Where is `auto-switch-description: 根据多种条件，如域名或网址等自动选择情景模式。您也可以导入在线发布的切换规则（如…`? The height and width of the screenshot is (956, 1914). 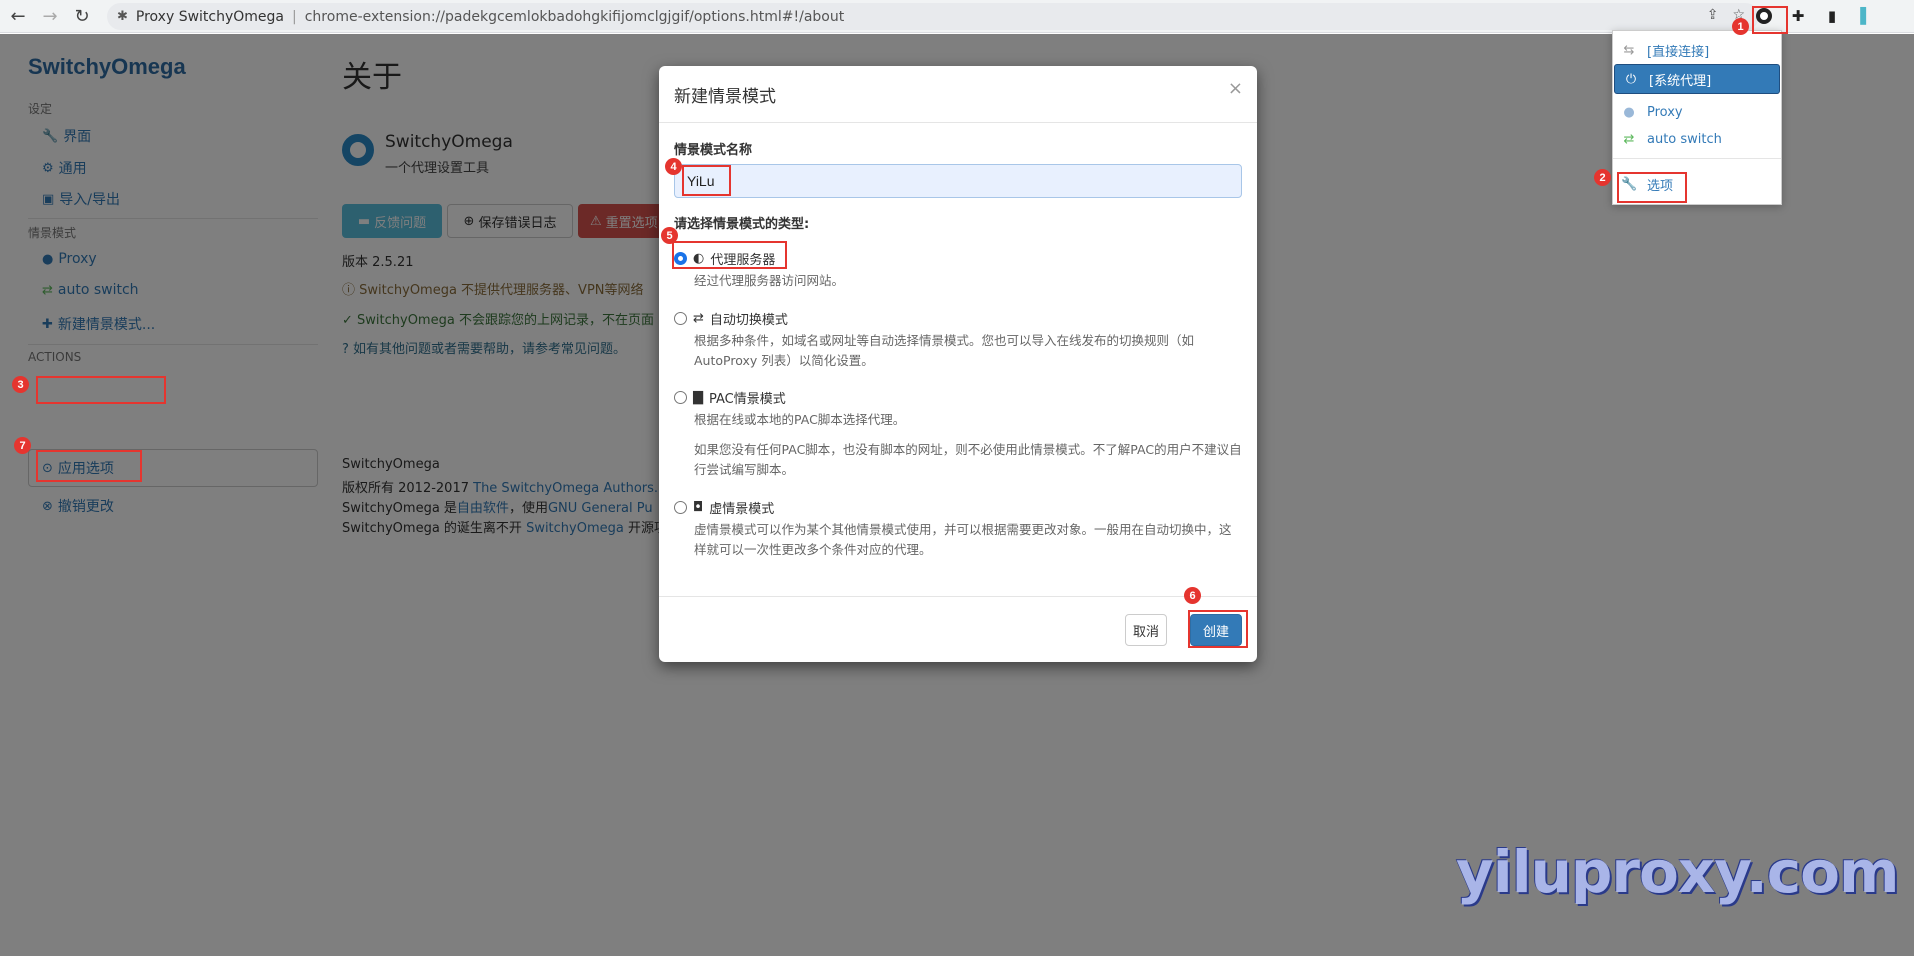 auto-switch-description: 根据多种条件，如域名或网址等自动选择情景模式。您也可以导入在线发布的切换规则（如… is located at coordinates (944, 350).